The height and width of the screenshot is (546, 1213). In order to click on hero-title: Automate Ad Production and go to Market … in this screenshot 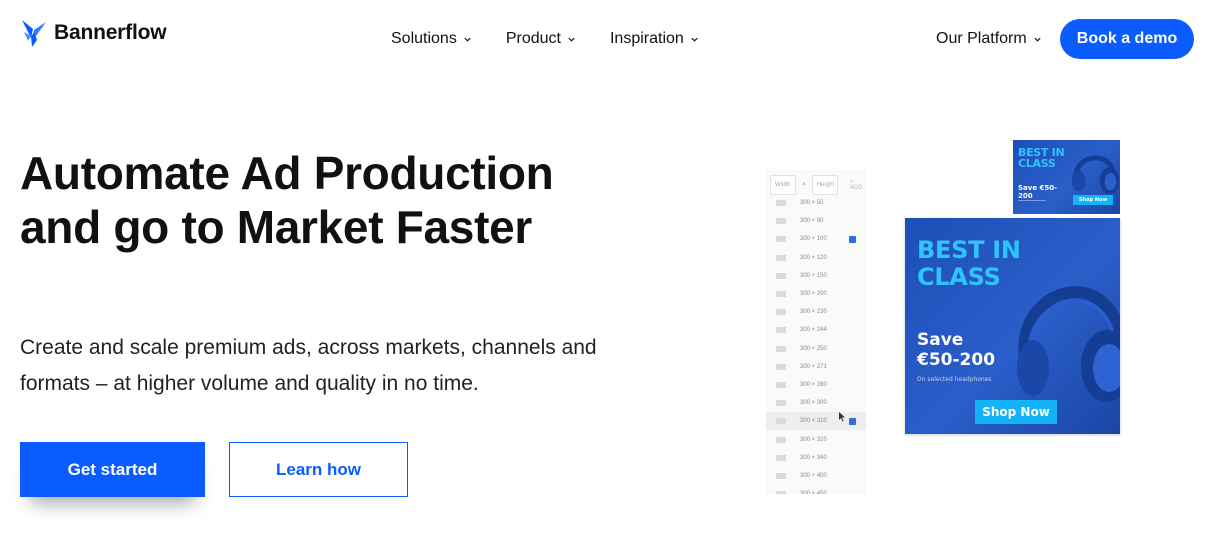, I will do `click(287, 200)`.